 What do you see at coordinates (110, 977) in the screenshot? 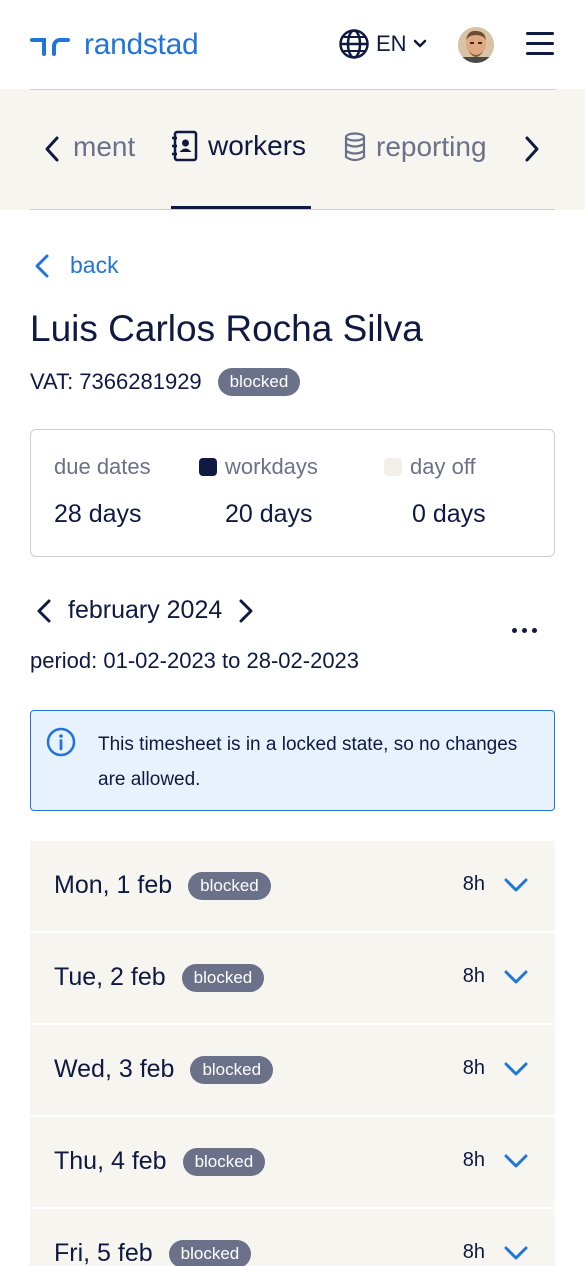
I see `day-label: Tue, 2 feb` at bounding box center [110, 977].